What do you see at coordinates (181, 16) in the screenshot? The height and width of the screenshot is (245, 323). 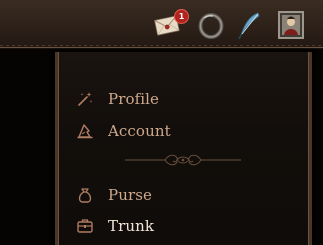 I see `notification-badge: 1` at bounding box center [181, 16].